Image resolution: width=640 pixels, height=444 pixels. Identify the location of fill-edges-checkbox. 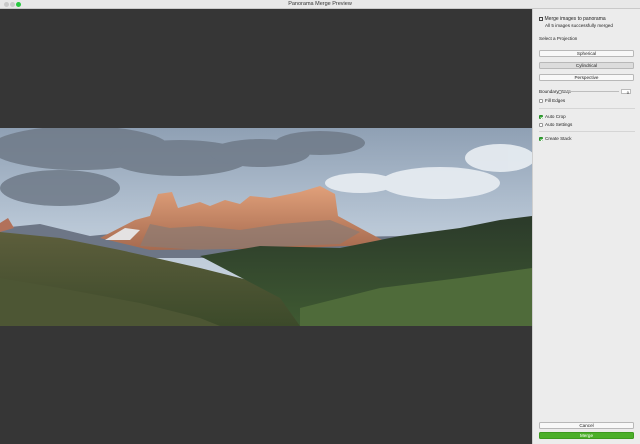
(541, 100).